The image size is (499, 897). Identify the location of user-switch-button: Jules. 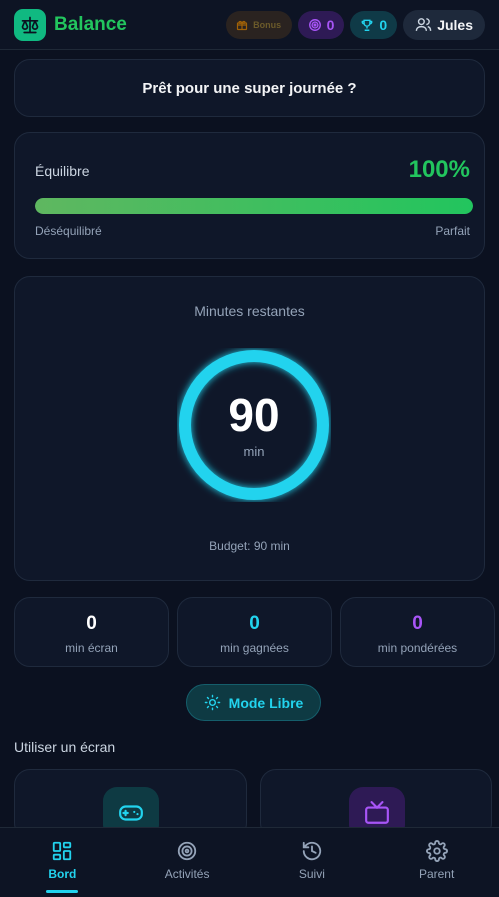
(444, 24).